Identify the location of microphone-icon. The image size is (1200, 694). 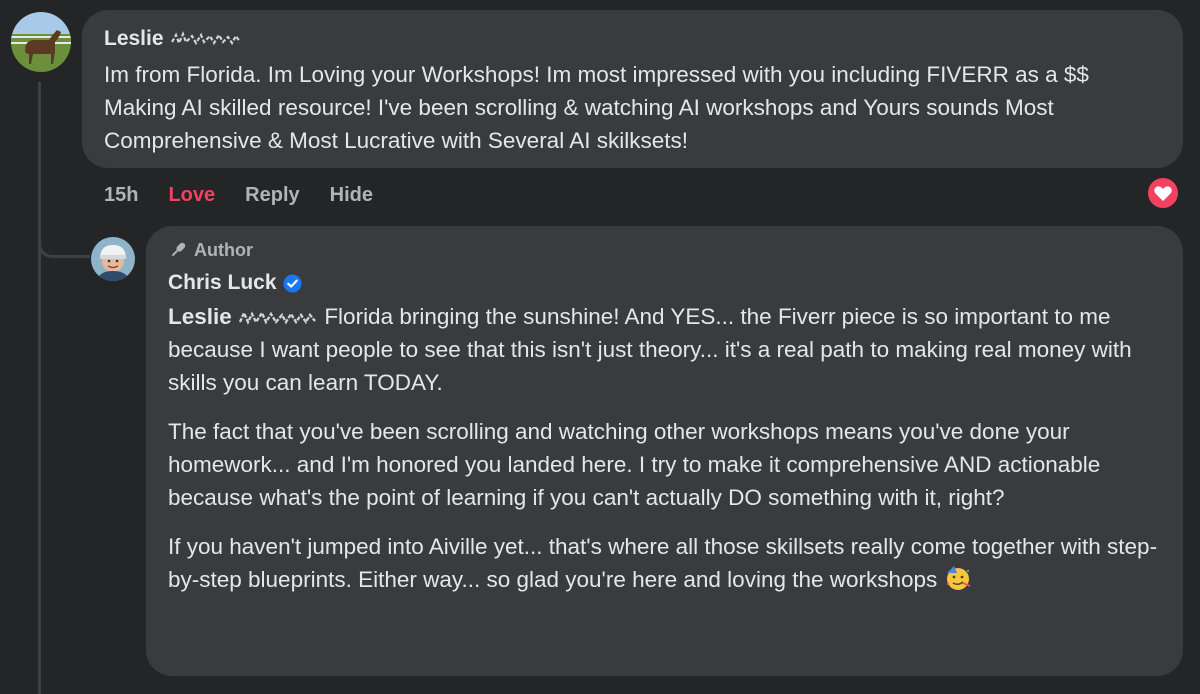
(178, 249).